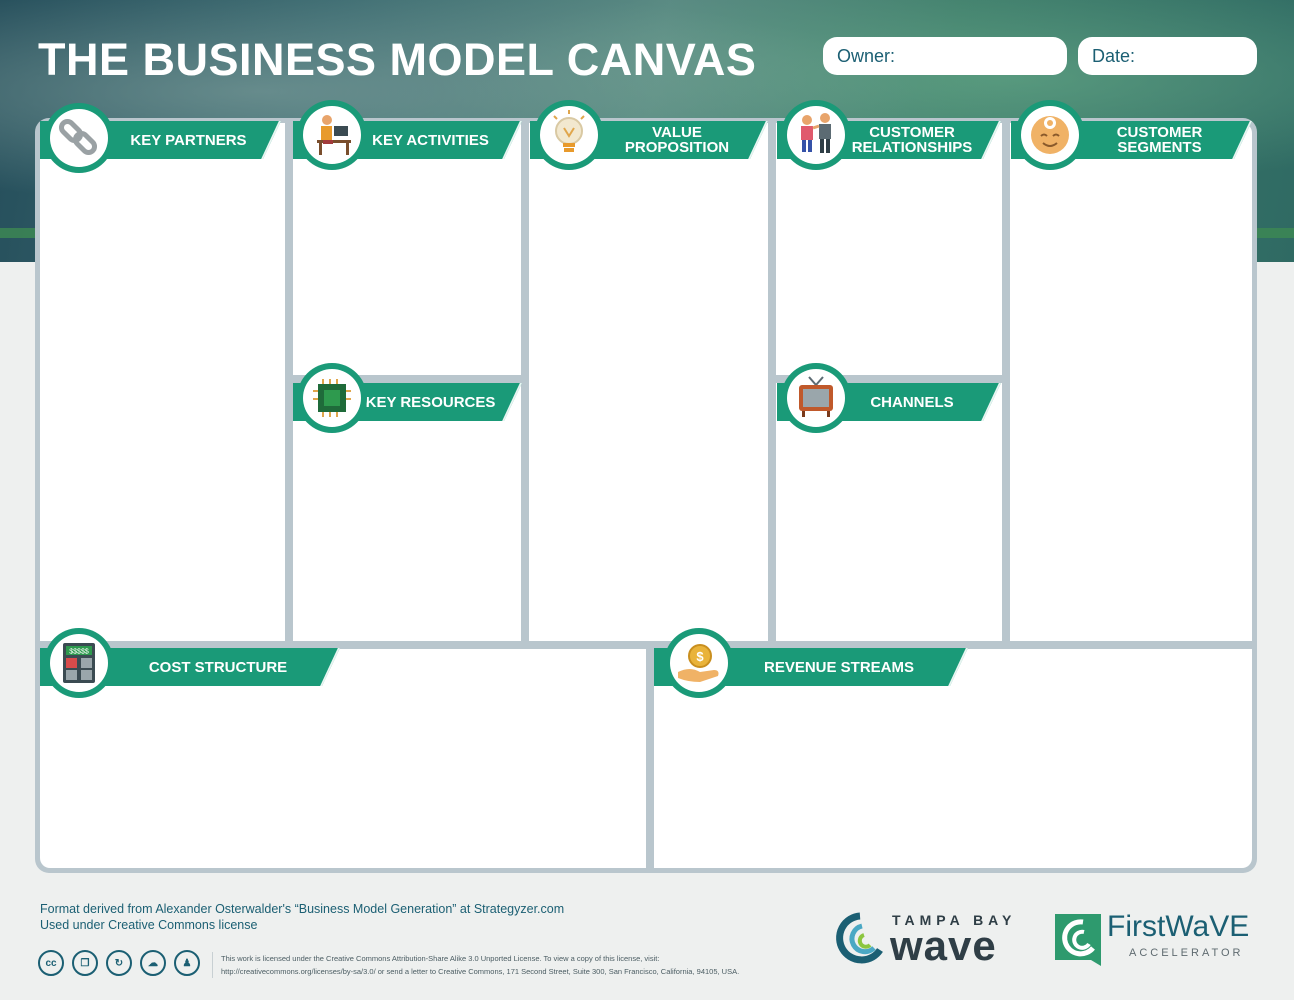 Image resolution: width=1294 pixels, height=1000 pixels. Describe the element at coordinates (1186, 953) in the screenshot. I see `accelerator-text: ACCELERATOR` at that location.